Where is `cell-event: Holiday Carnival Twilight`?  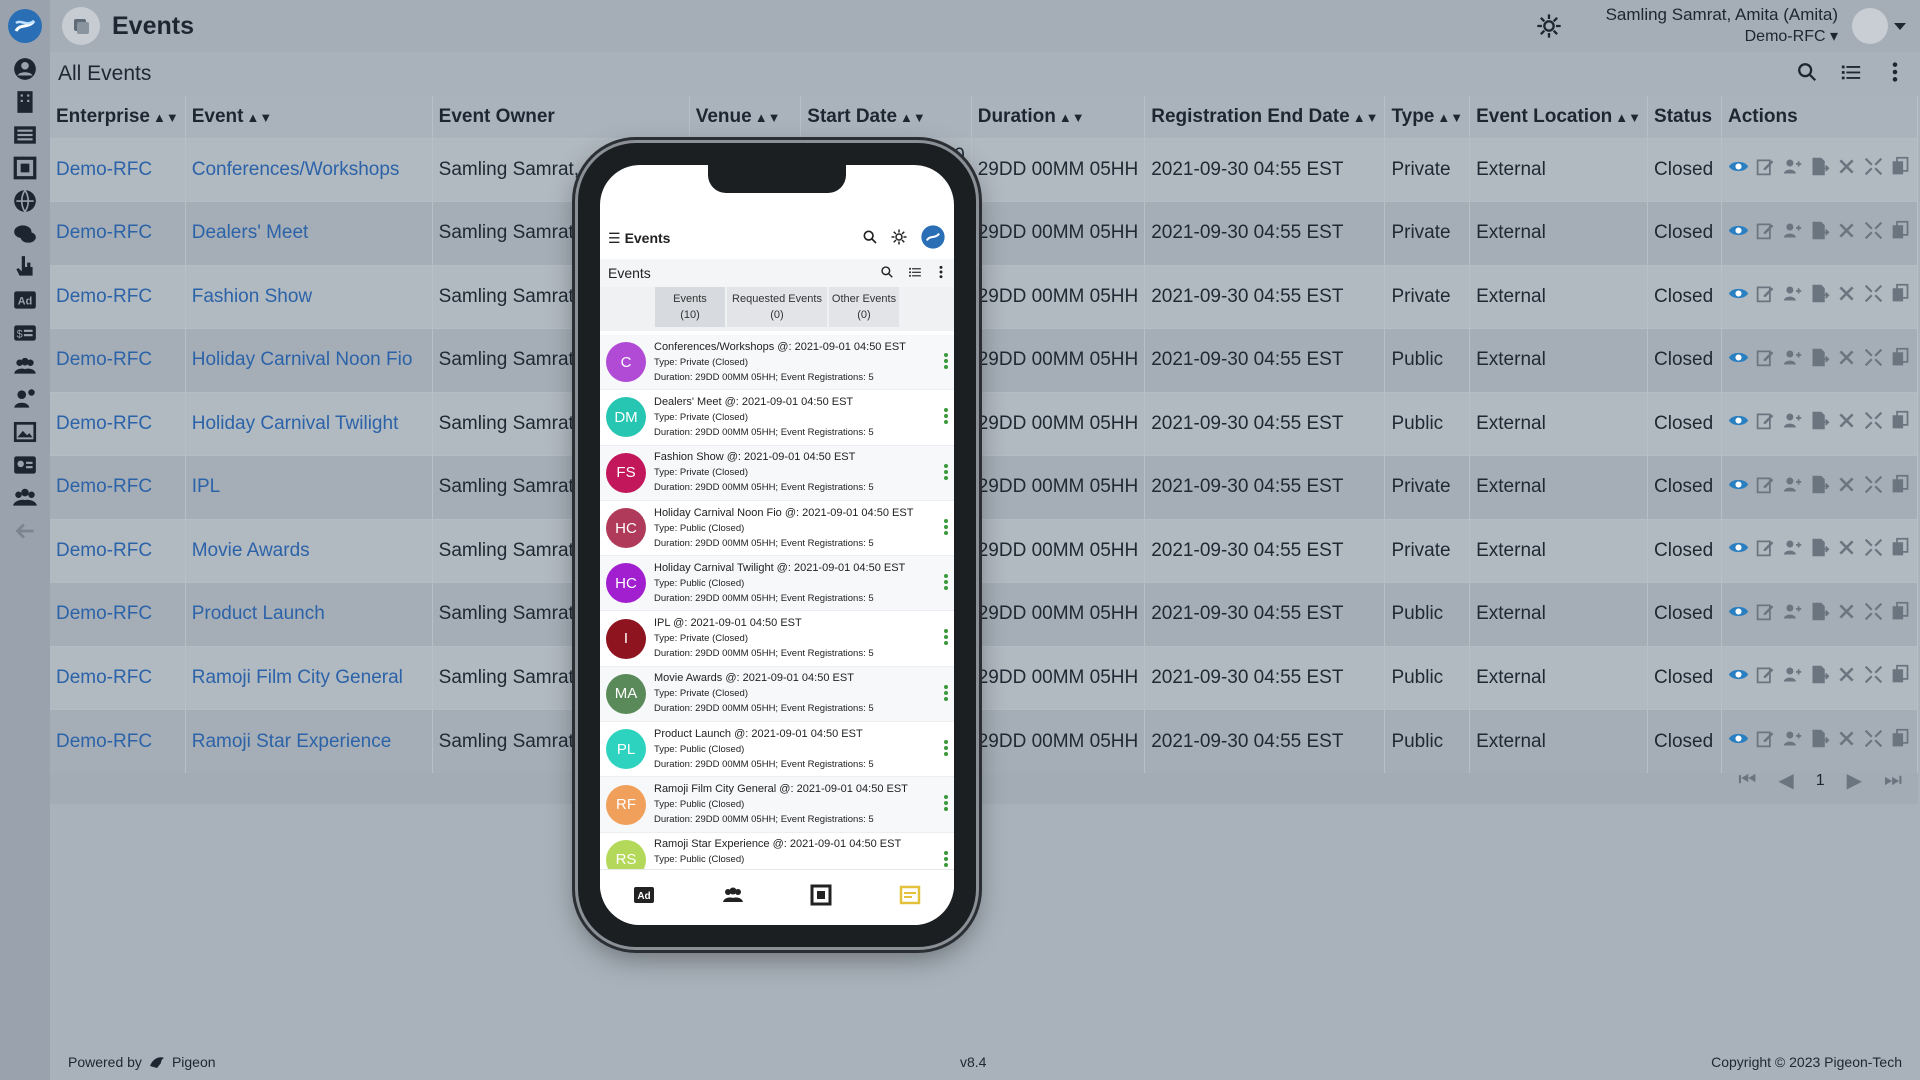 cell-event: Holiday Carnival Twilight is located at coordinates (309, 423).